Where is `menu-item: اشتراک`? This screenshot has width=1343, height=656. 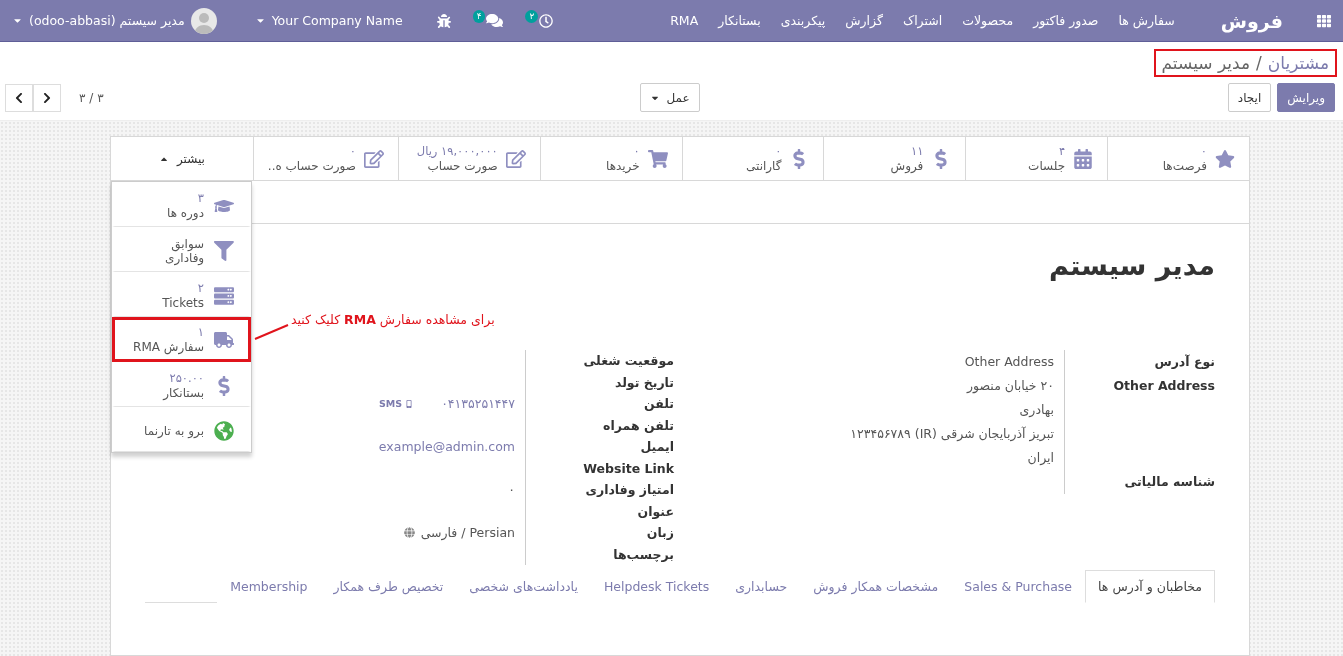 menu-item: اشتراک is located at coordinates (922, 20).